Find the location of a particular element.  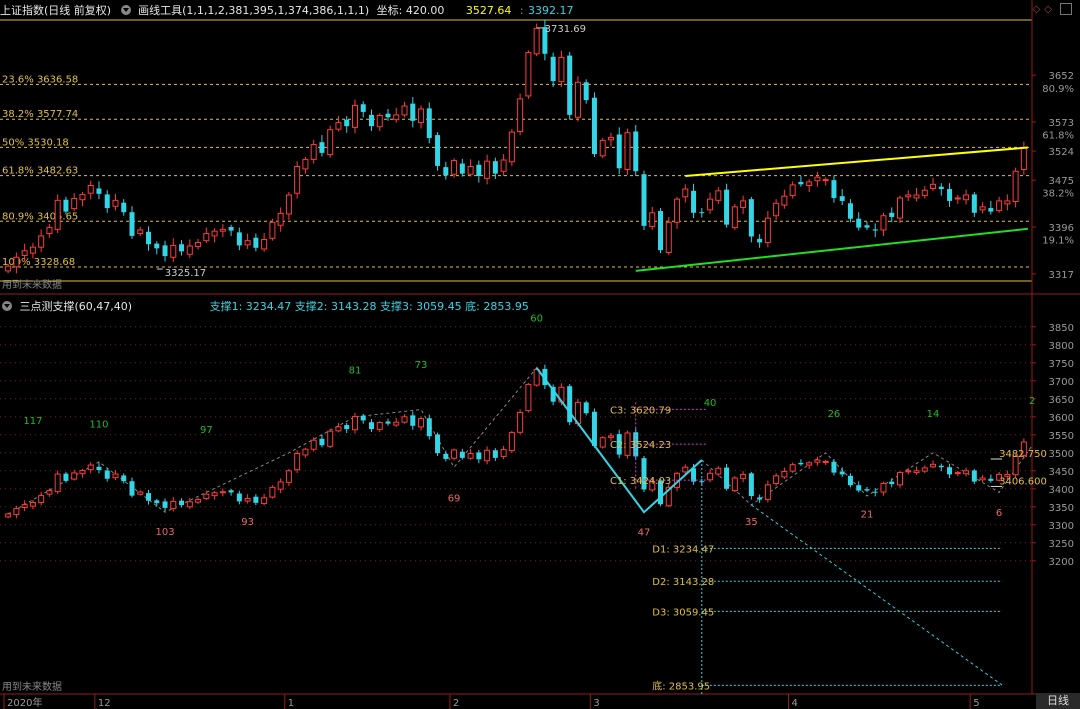

period-tab-daily: 日线 is located at coordinates (1058, 701).